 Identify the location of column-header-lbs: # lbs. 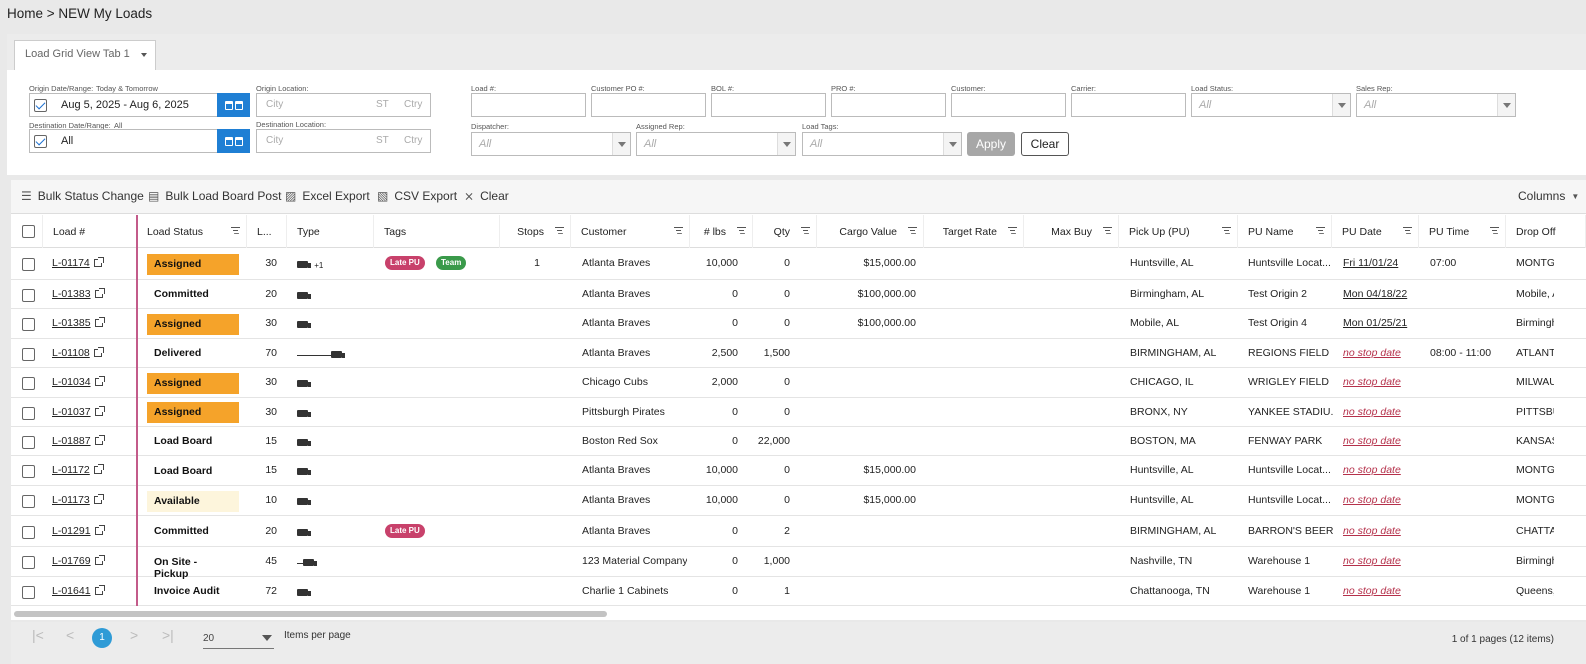
(721, 231).